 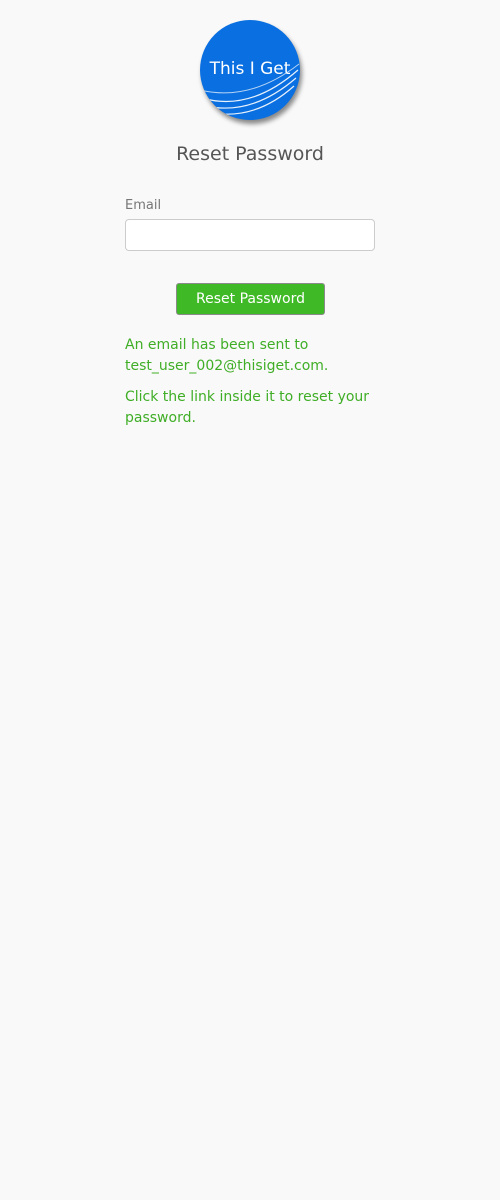 What do you see at coordinates (143, 205) in the screenshot?
I see `email-label: Email` at bounding box center [143, 205].